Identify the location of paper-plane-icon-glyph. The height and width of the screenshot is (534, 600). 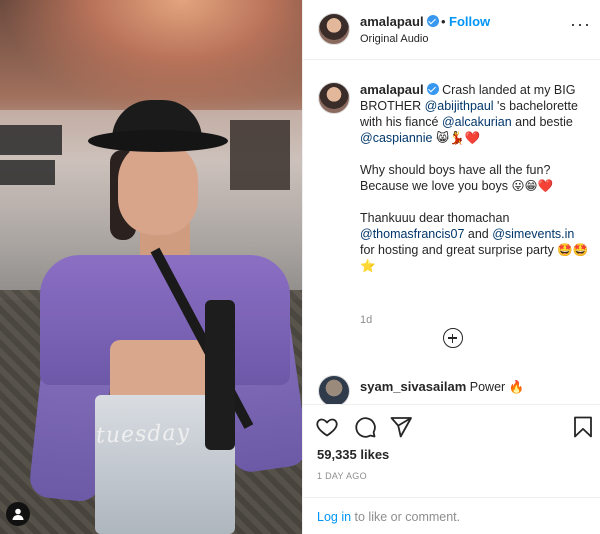
(401, 427).